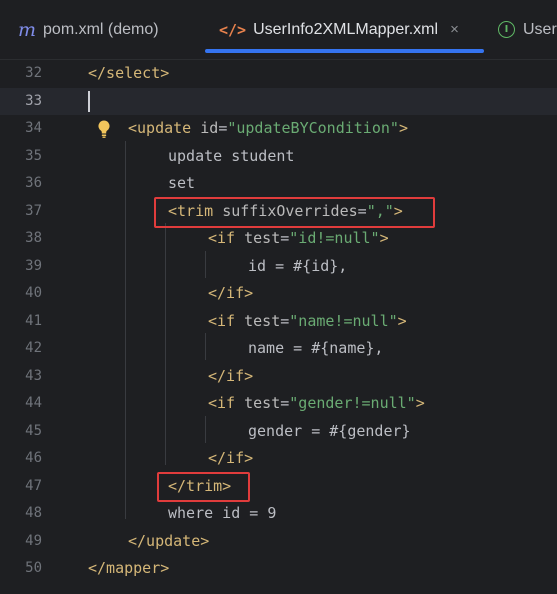 The image size is (557, 594). I want to click on code-text: <update id="updateBYCondition">, so click(268, 128).